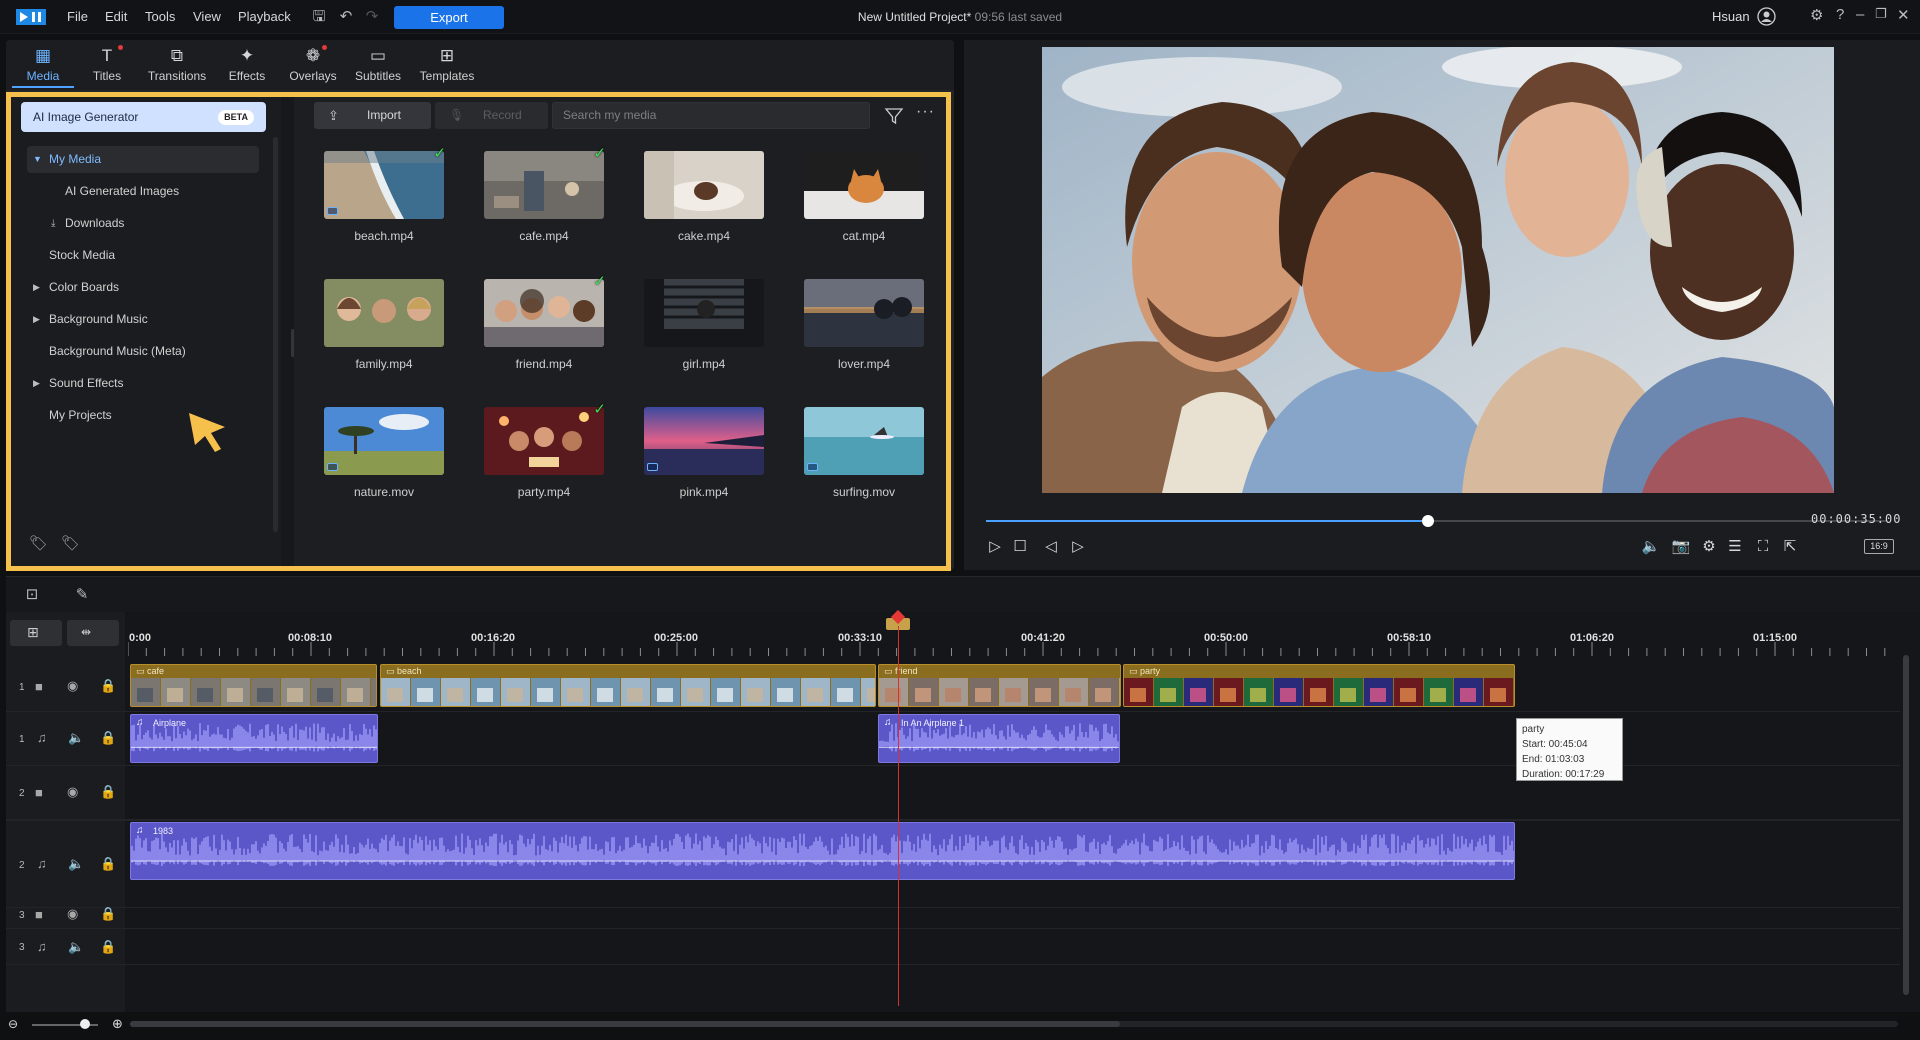 The image size is (1920, 1040). I want to click on audio-clip-1983: ♫ 1983, so click(822, 851).